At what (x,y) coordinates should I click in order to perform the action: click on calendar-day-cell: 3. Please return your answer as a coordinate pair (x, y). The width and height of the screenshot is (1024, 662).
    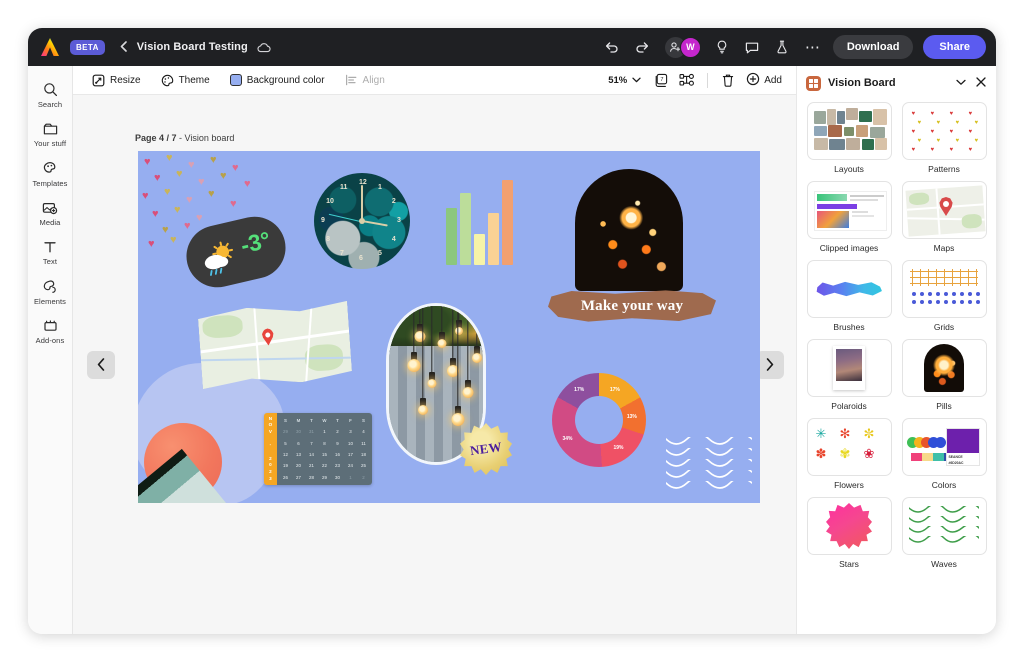
    Looking at the image, I should click on (350, 431).